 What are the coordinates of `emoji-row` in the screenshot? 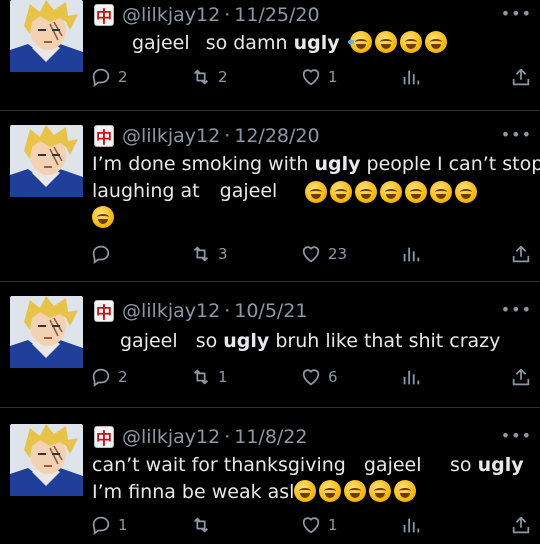 It's located at (392, 193).